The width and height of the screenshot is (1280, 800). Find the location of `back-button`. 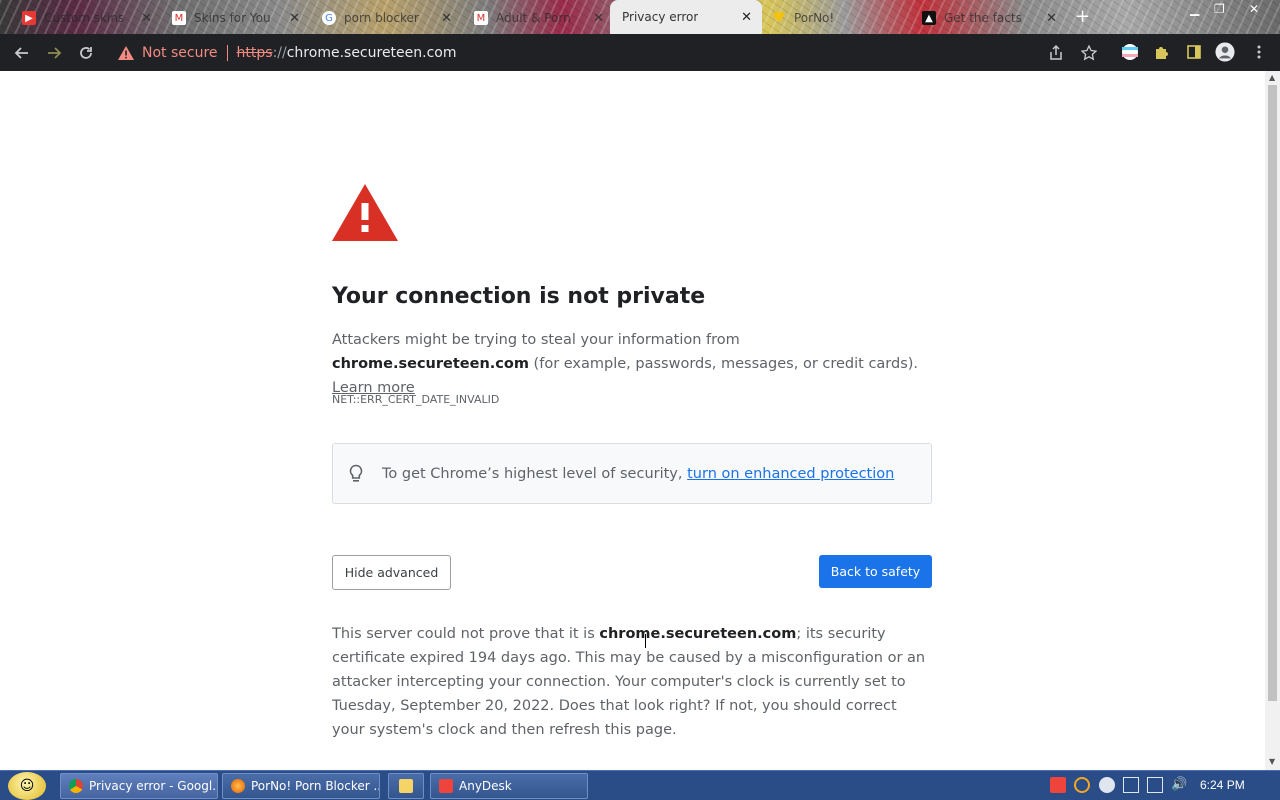

back-button is located at coordinates (22, 53).